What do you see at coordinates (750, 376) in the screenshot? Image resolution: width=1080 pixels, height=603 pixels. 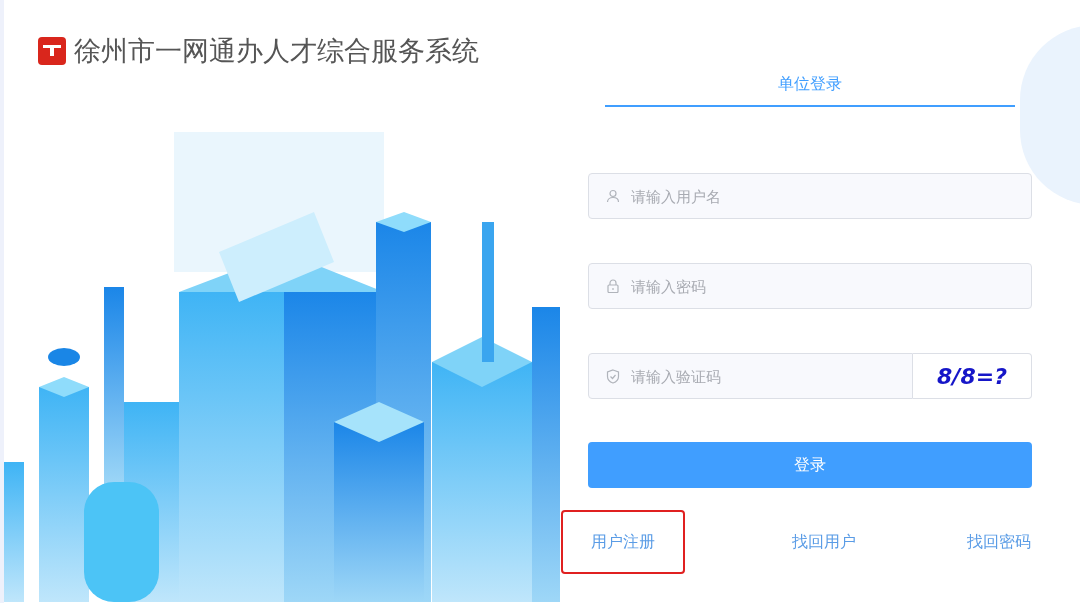 I see `input-field: 请输入验证码` at bounding box center [750, 376].